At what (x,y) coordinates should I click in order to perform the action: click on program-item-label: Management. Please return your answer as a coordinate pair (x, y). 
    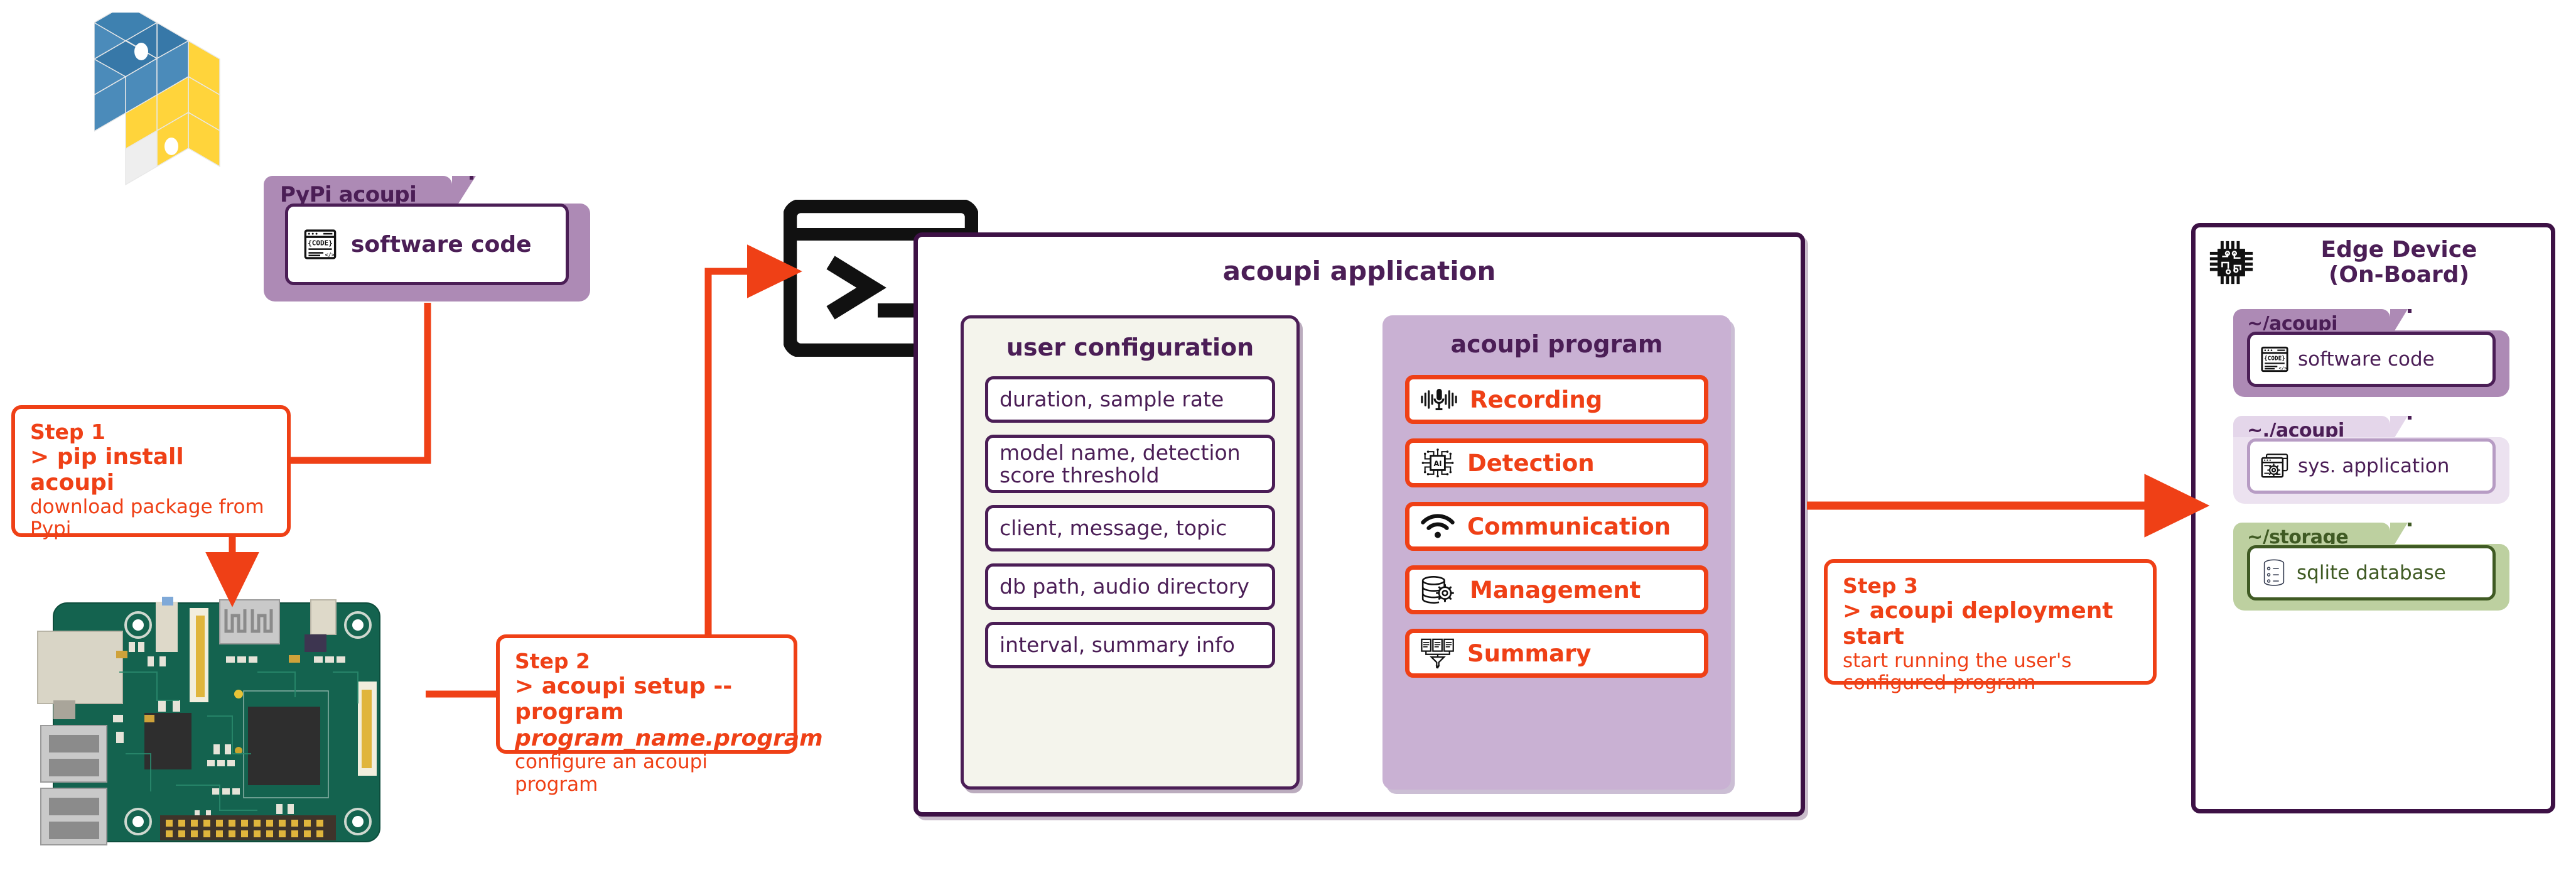
    Looking at the image, I should click on (1555, 590).